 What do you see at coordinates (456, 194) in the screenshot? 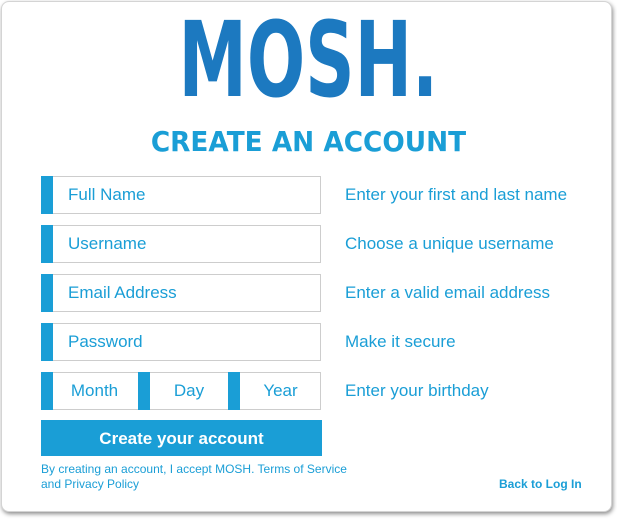
I see `full-name-hint: Enter your first and last name` at bounding box center [456, 194].